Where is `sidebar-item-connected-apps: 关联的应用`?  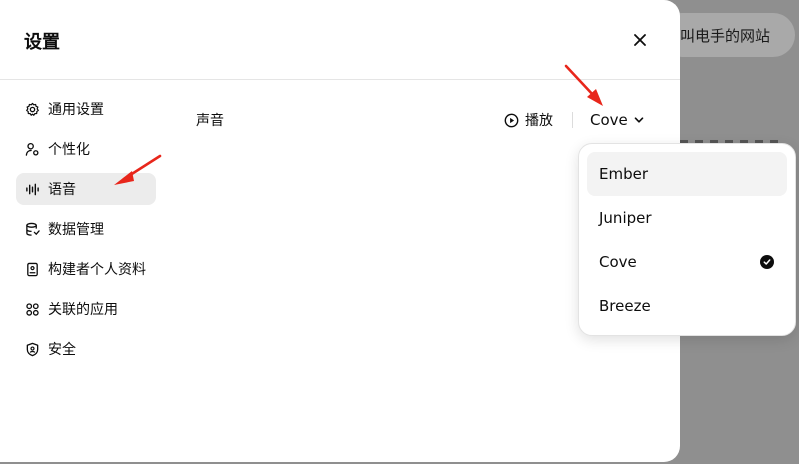 sidebar-item-connected-apps: 关联的应用 is located at coordinates (86, 309).